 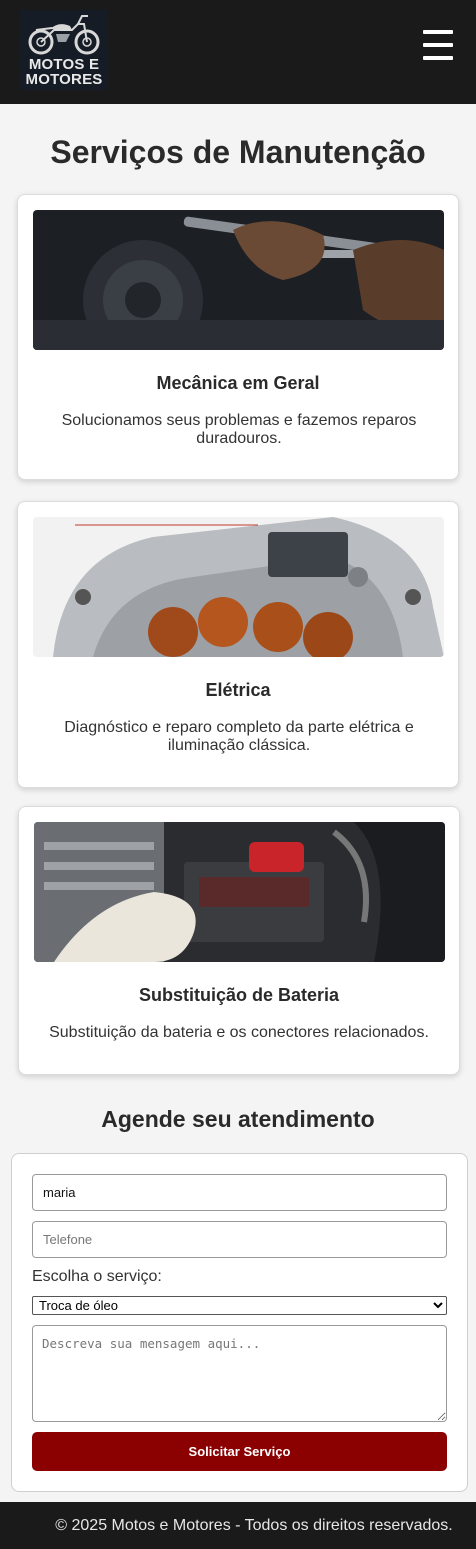 What do you see at coordinates (239, 1373) in the screenshot?
I see `message-field` at bounding box center [239, 1373].